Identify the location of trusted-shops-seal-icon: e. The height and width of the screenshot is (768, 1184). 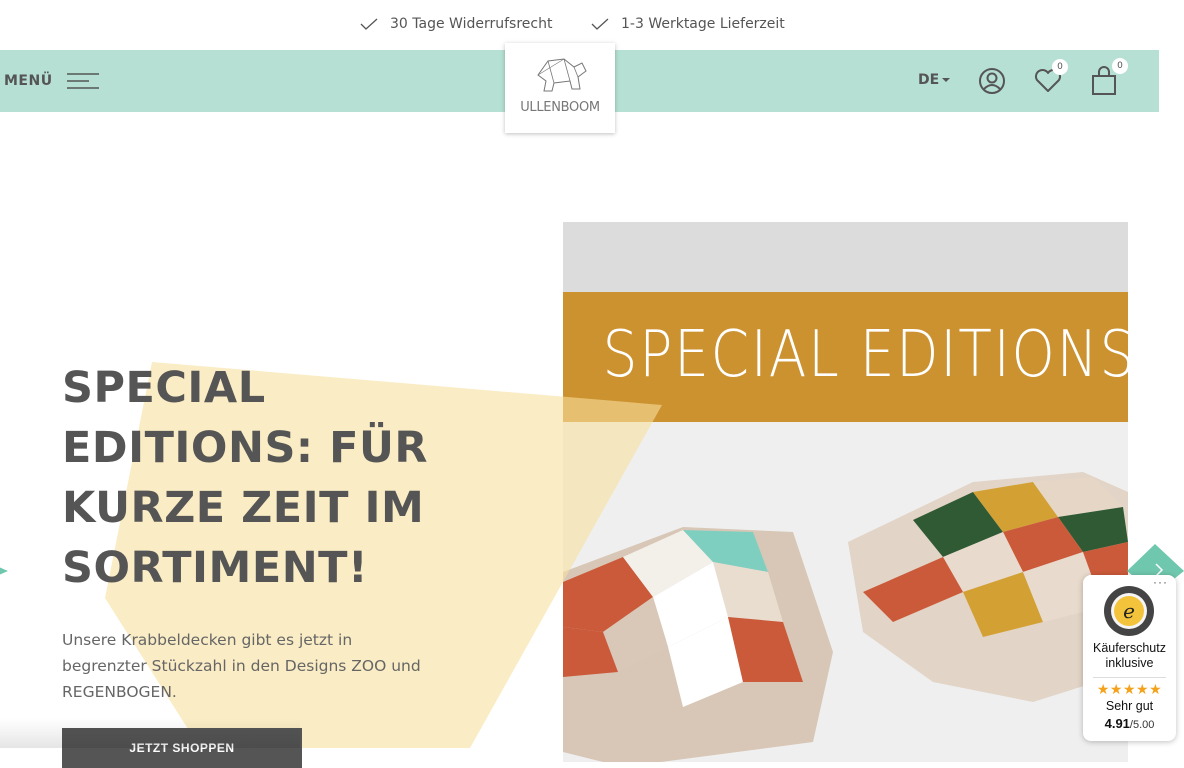
(1129, 611).